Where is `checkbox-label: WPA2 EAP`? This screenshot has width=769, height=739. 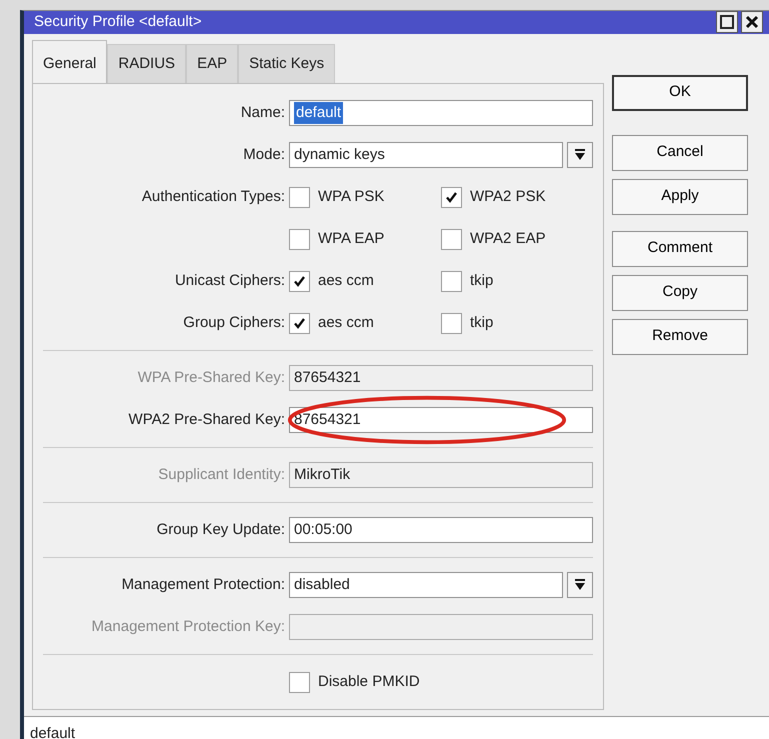
checkbox-label: WPA2 EAP is located at coordinates (508, 238).